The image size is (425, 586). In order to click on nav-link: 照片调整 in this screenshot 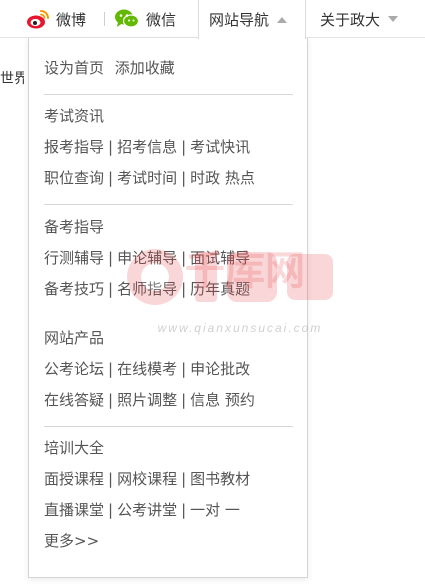, I will do `click(147, 400)`.